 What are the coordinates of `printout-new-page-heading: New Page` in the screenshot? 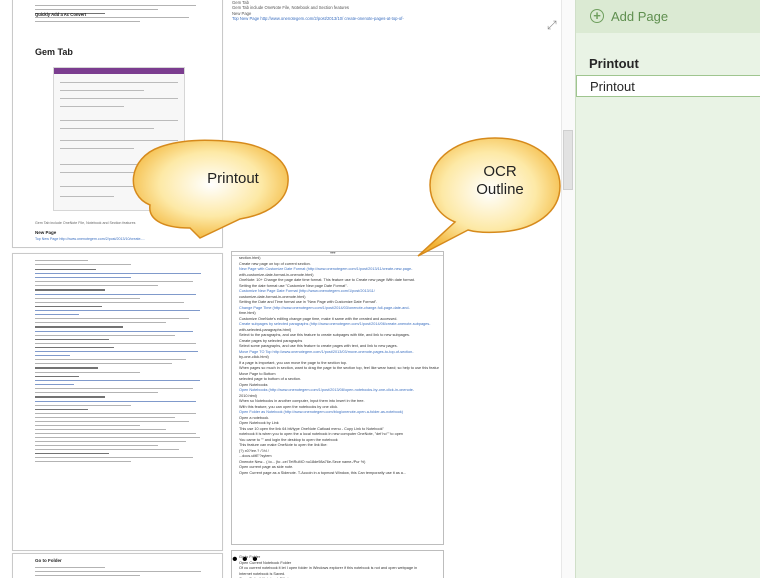 It's located at (46, 232).